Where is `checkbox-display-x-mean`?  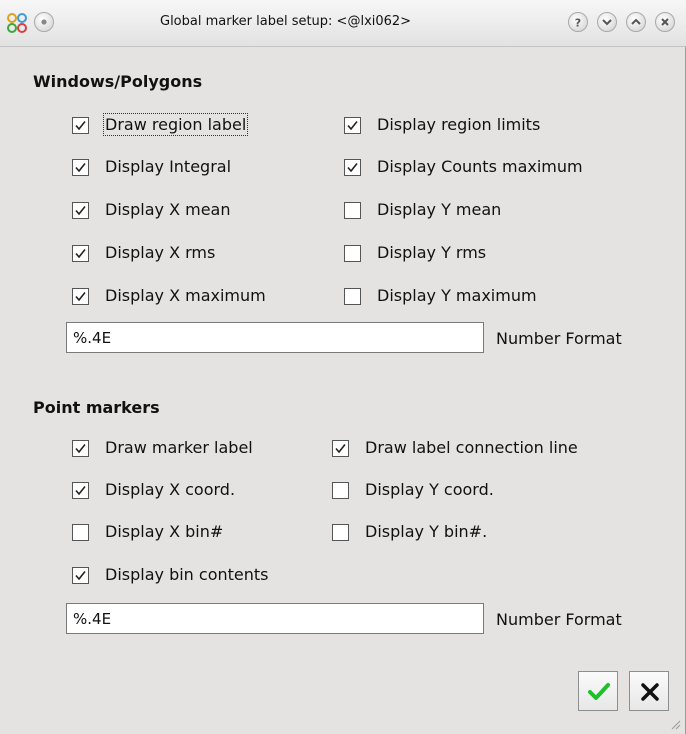
checkbox-display-x-mean is located at coordinates (80, 210).